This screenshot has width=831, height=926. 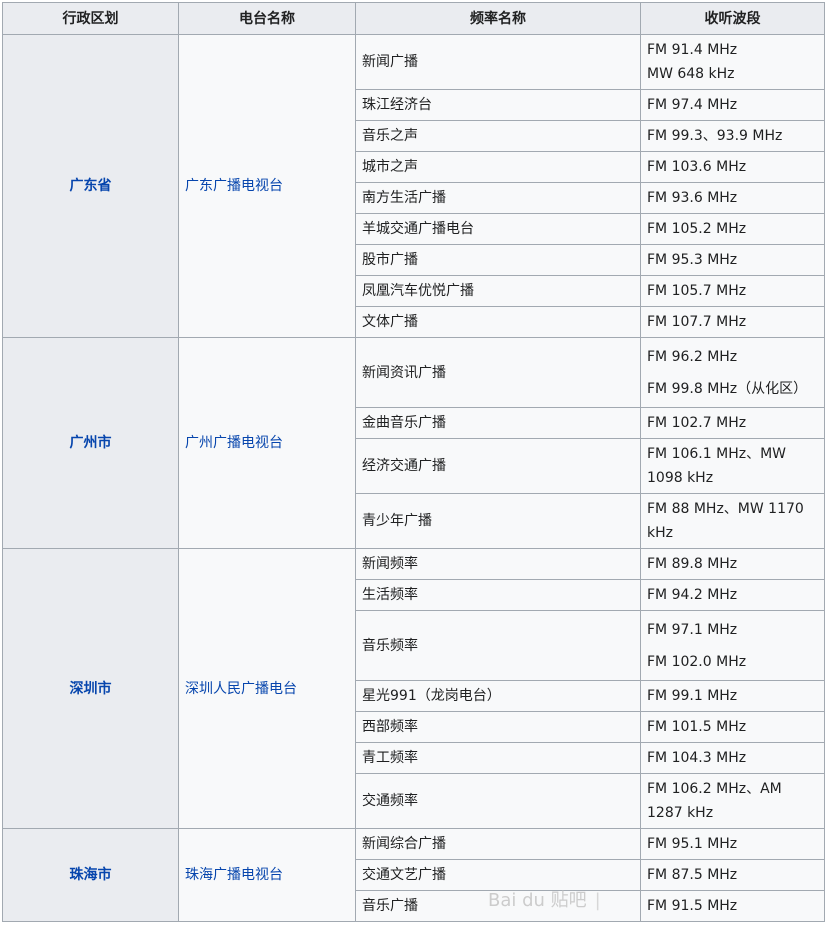 What do you see at coordinates (714, 801) in the screenshot?
I see `band-value: FM 106.2 MHz、AM 1287 kHz` at bounding box center [714, 801].